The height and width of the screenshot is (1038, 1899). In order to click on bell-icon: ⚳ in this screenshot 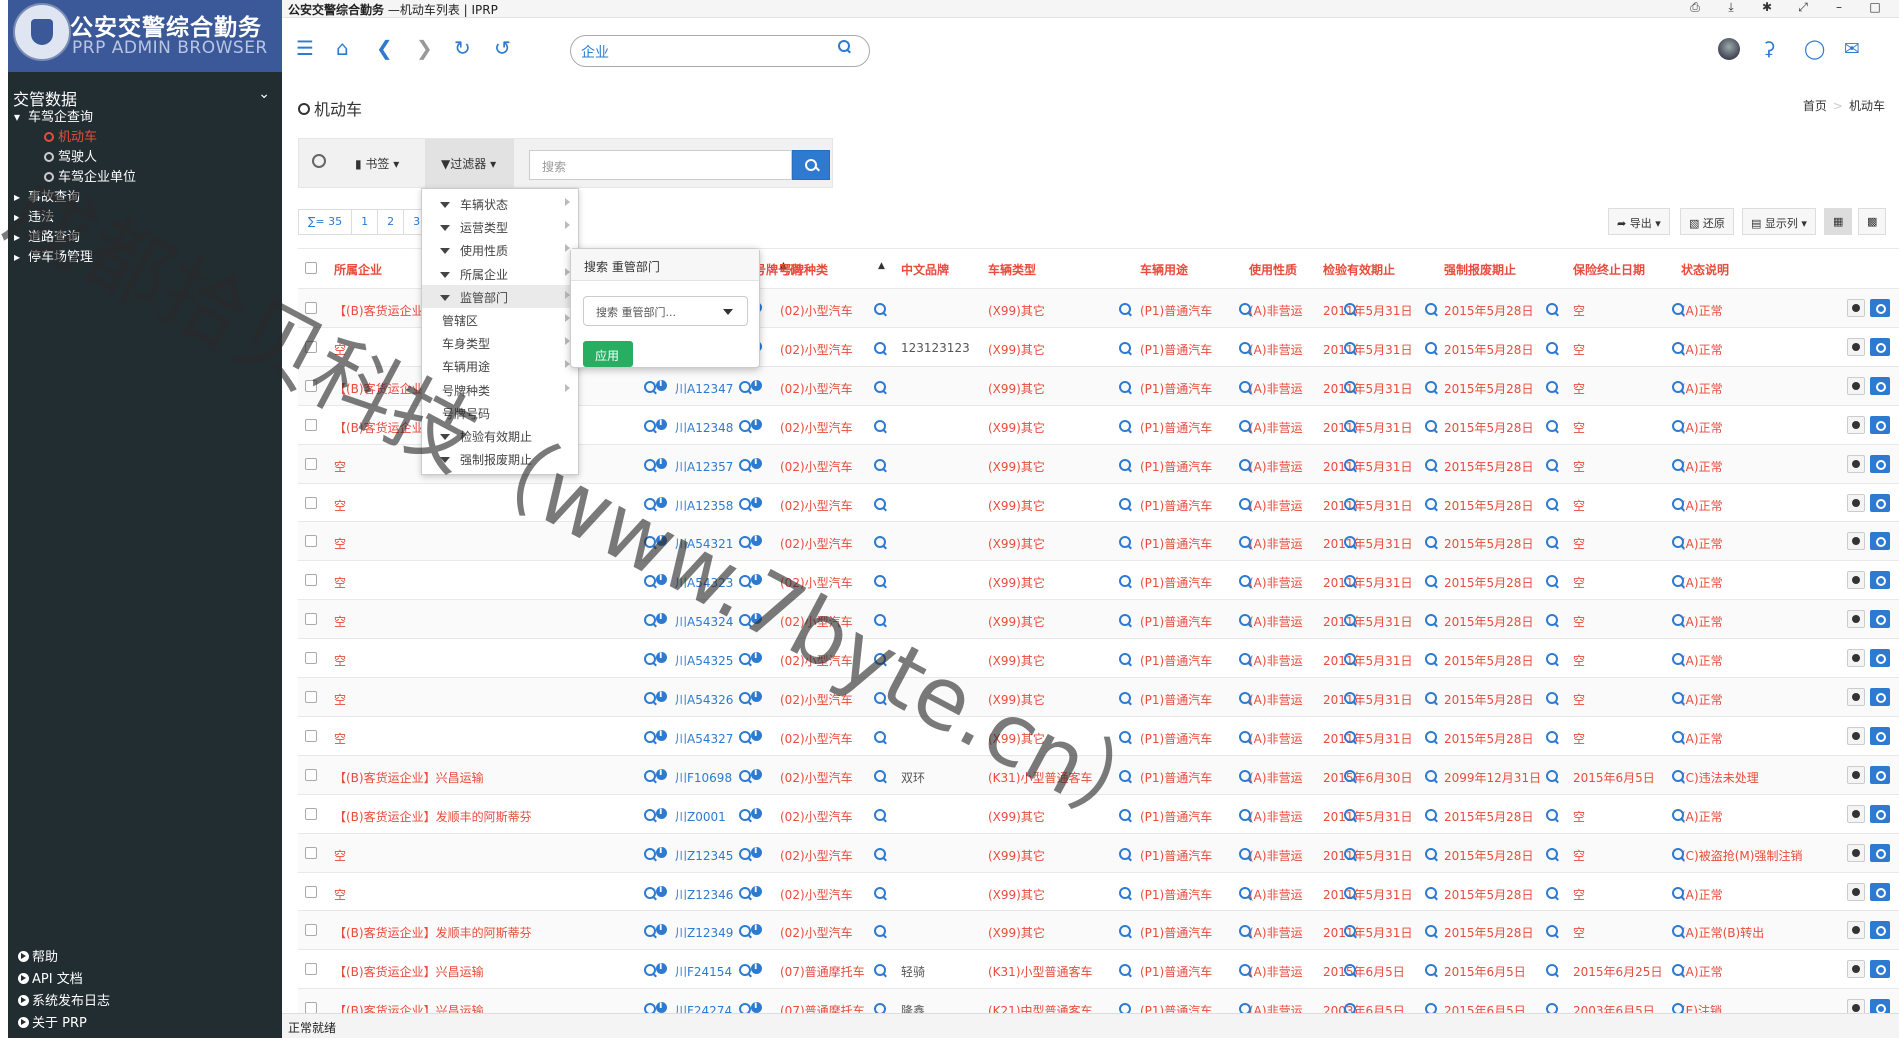, I will do `click(1769, 49)`.